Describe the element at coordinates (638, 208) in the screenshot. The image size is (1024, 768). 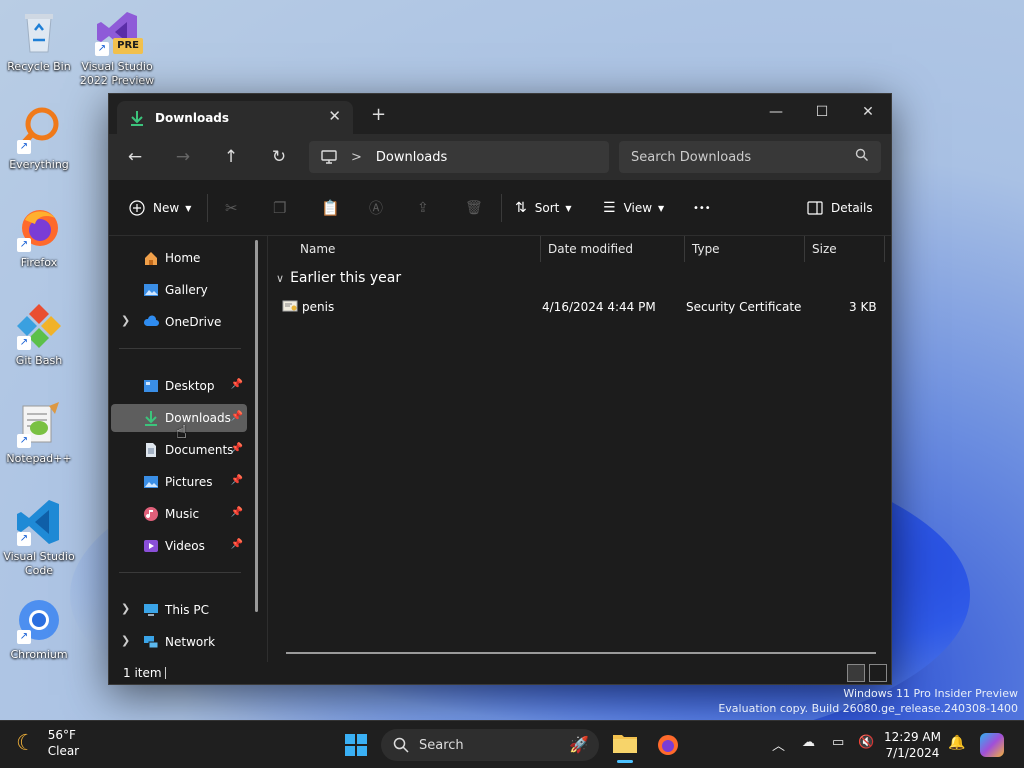
I see `view-label: View` at that location.